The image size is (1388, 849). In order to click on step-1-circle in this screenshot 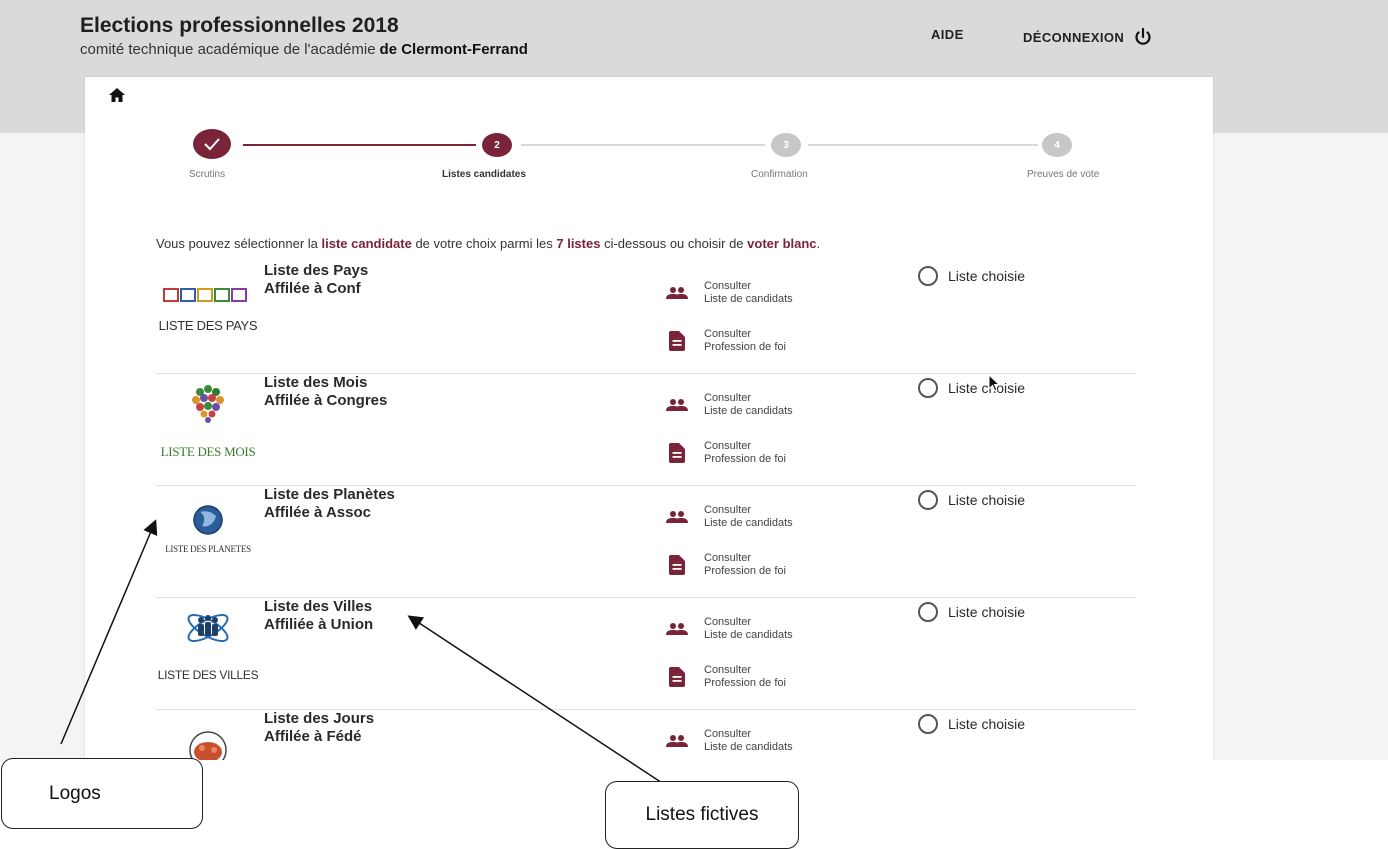, I will do `click(212, 144)`.